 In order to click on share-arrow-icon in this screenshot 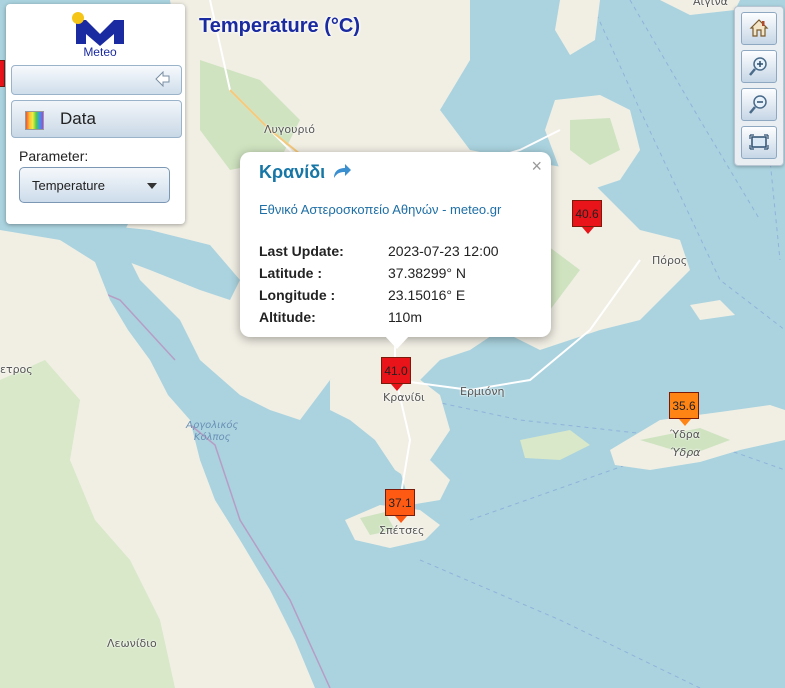, I will do `click(342, 172)`.